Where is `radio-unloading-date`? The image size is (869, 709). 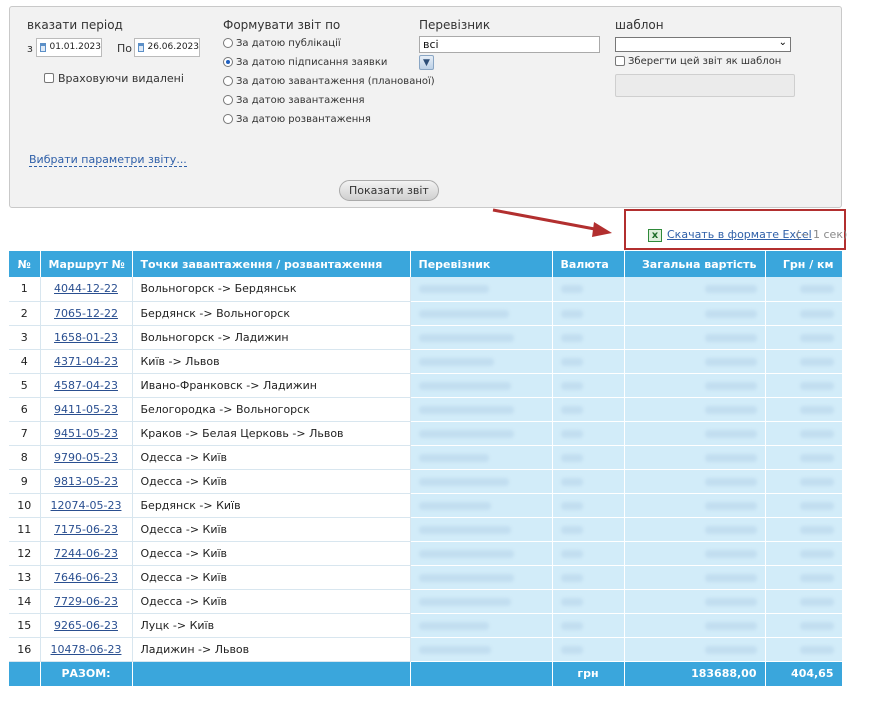
radio-unloading-date is located at coordinates (228, 119).